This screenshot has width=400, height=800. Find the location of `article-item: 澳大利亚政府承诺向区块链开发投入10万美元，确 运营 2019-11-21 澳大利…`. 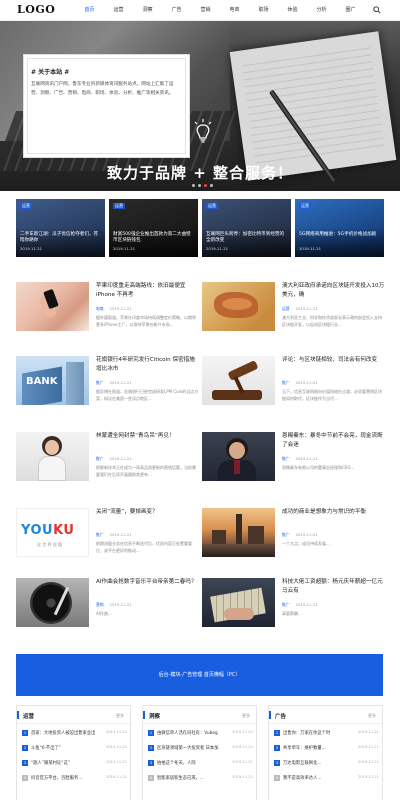

article-item: 澳大利亚政府承诺向区块链开发投入10万美元，确 运营 2019-11-21 澳大利… is located at coordinates (293, 315).